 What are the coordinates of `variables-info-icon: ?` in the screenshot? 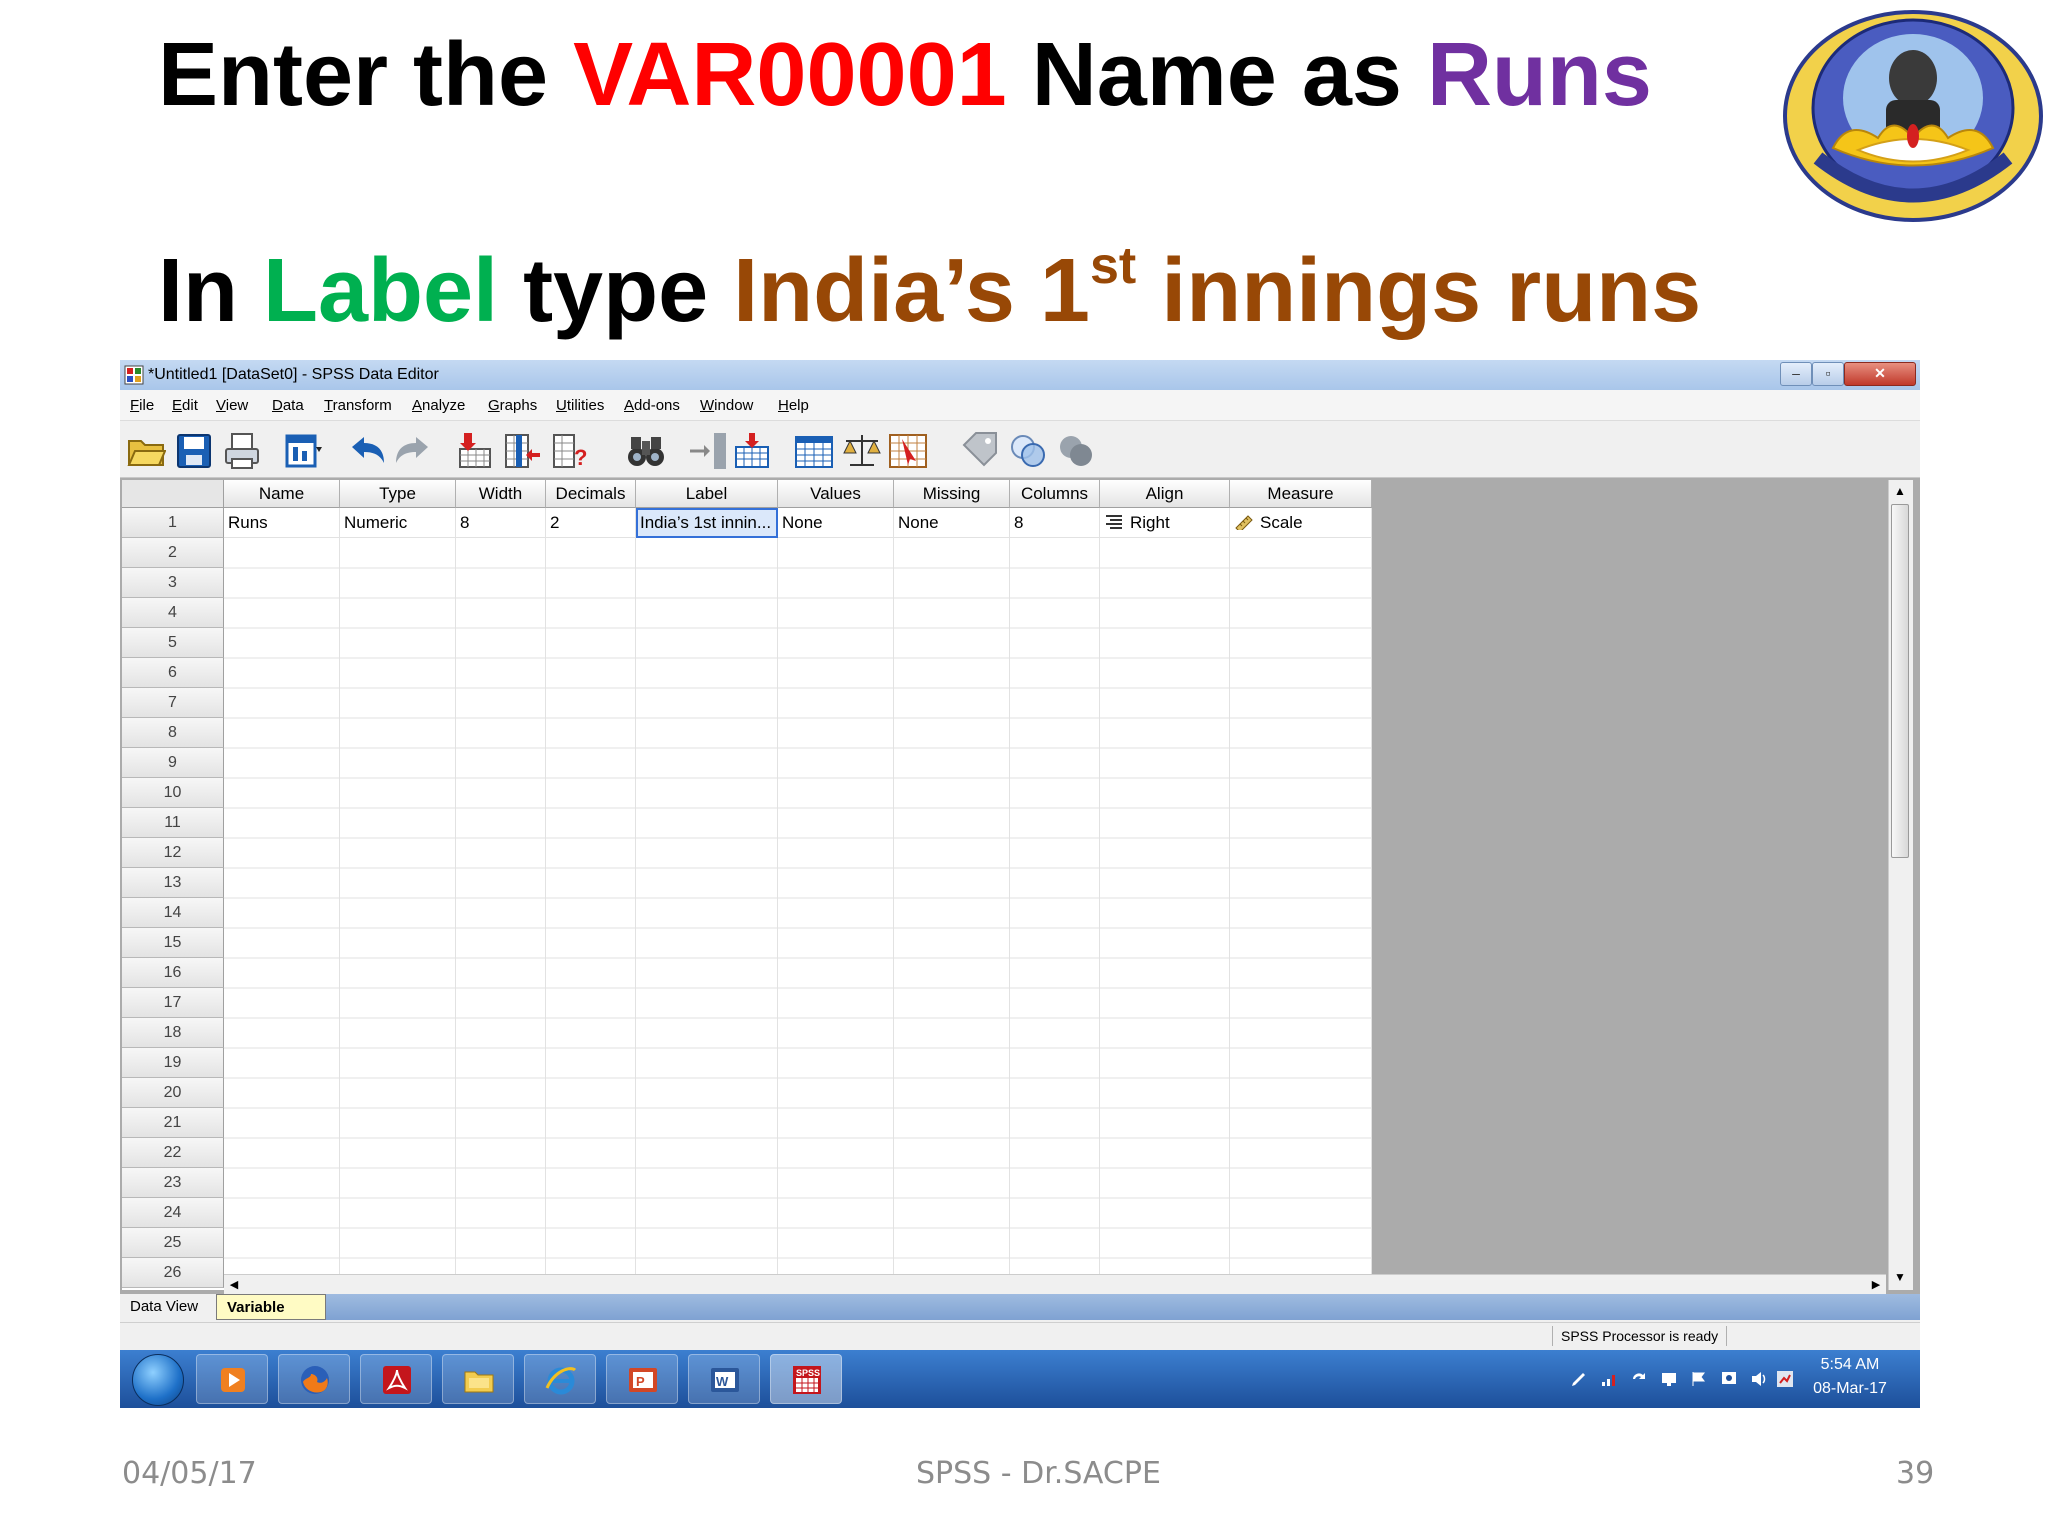 It's located at (570, 451).